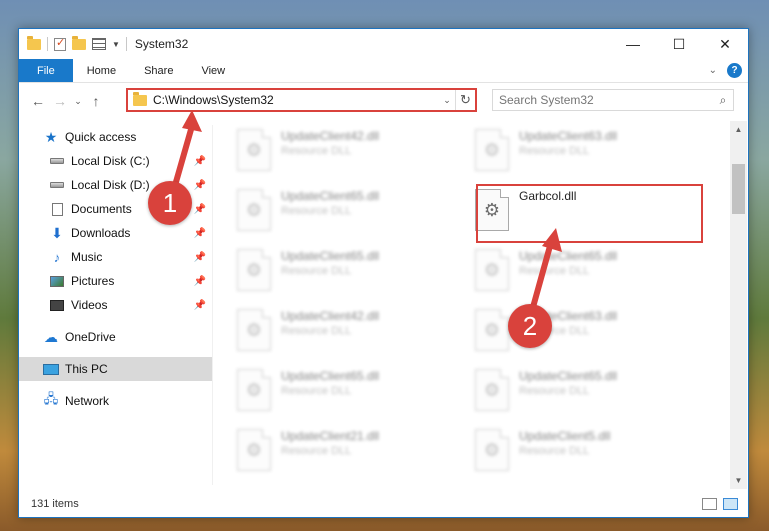 The image size is (769, 531). What do you see at coordinates (447, 100) in the screenshot?
I see `address-dropdown-icon: ⌄` at bounding box center [447, 100].